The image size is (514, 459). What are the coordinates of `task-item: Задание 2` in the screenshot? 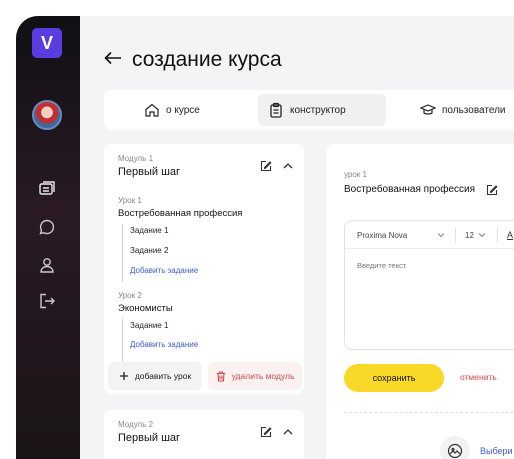 It's located at (149, 250).